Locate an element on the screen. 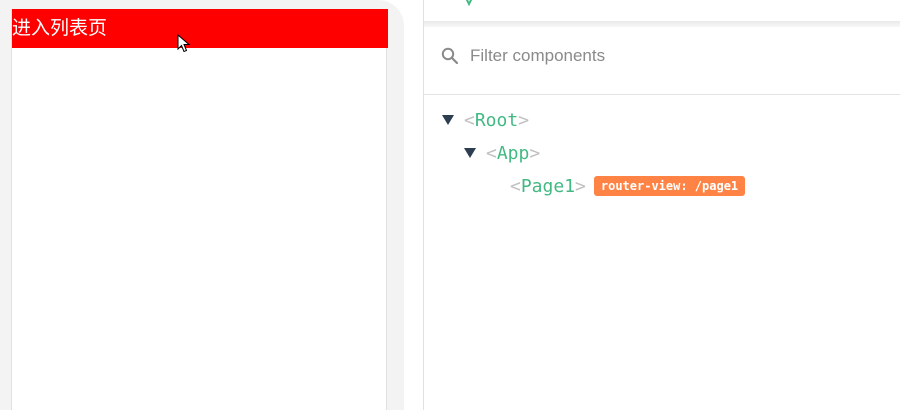  component-name: Root is located at coordinates (496, 120).